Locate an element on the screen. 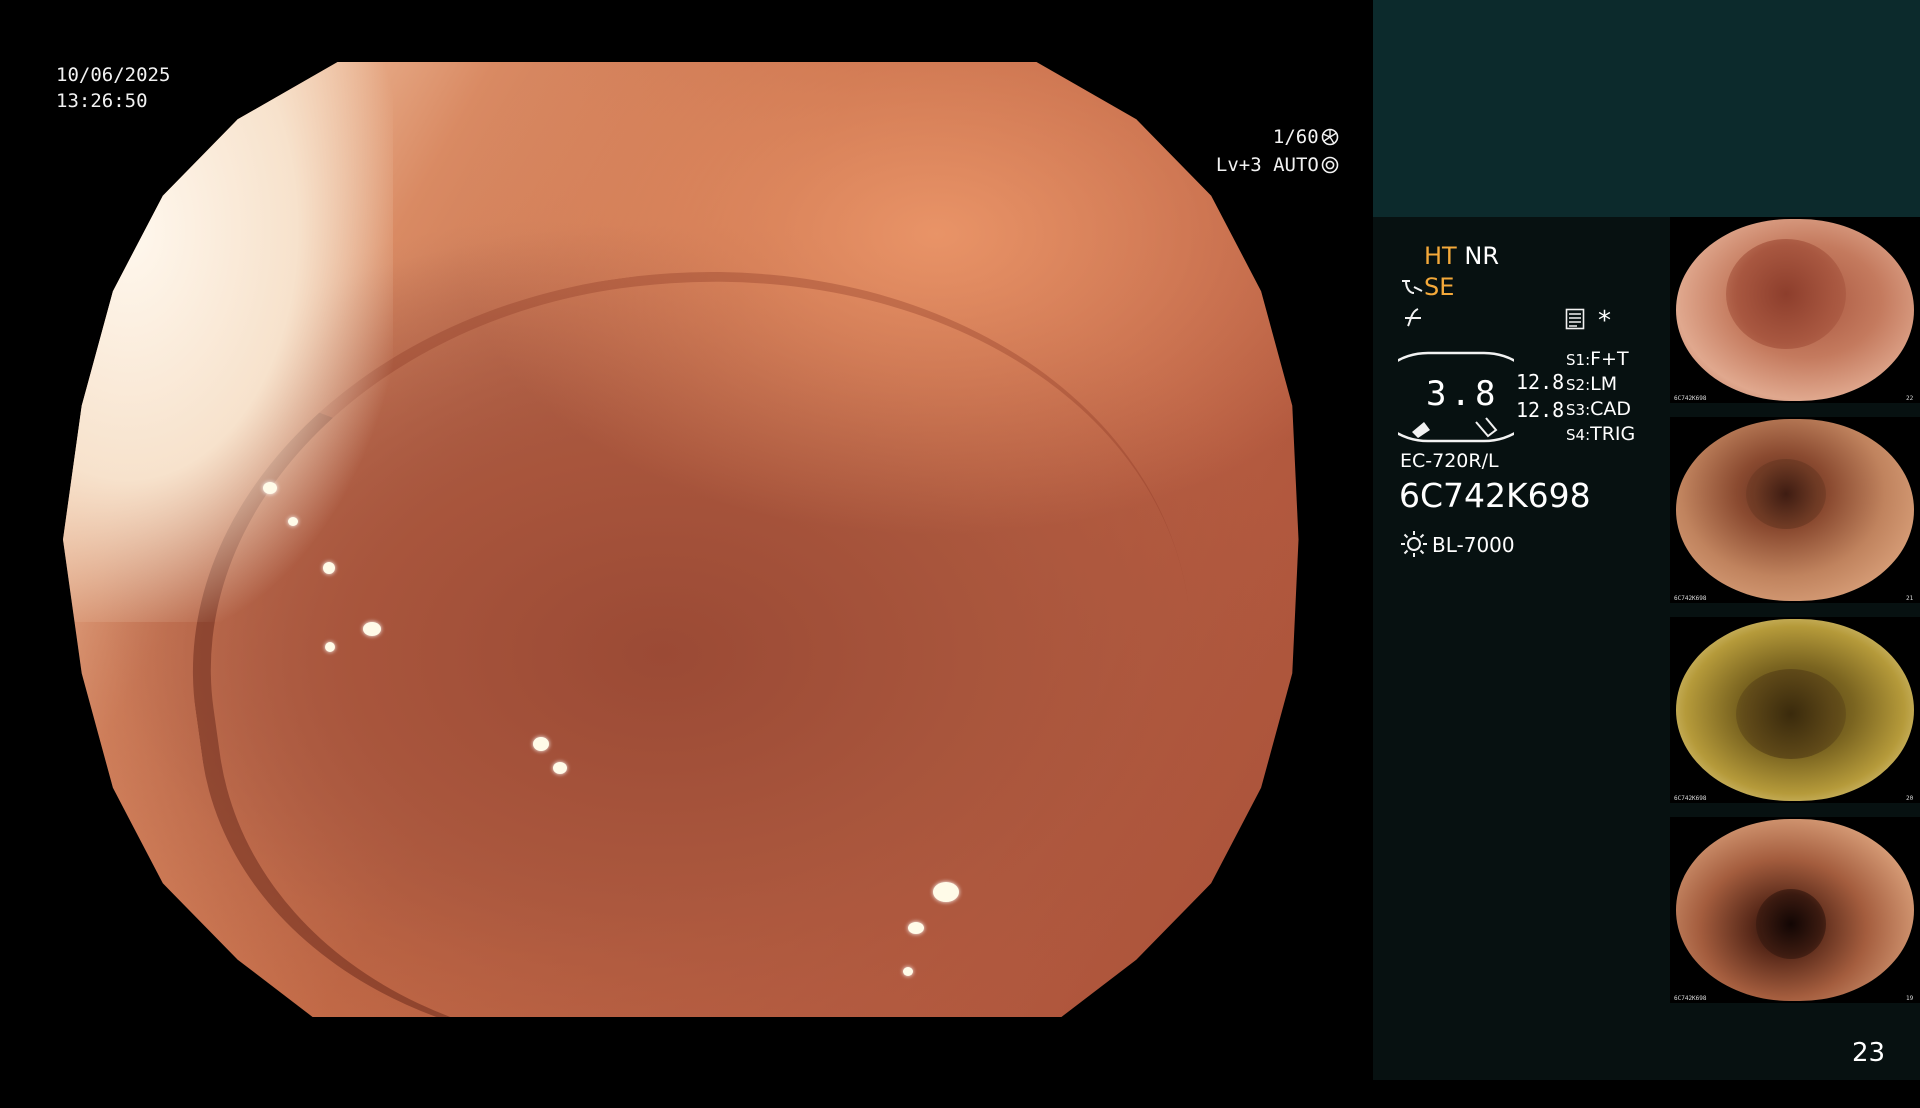 This screenshot has height=1108, width=1920. time-label: 13:26:50 is located at coordinates (102, 101).